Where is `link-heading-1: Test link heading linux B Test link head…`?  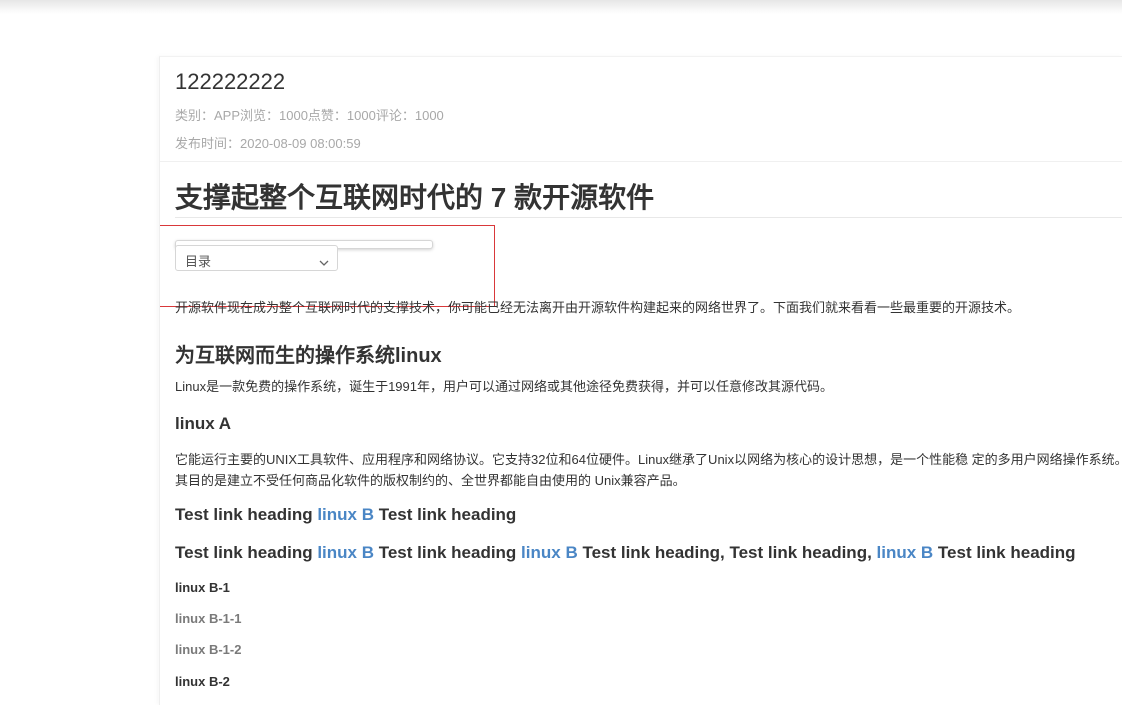
link-heading-1: Test link heading linux B Test link head… is located at coordinates (345, 515).